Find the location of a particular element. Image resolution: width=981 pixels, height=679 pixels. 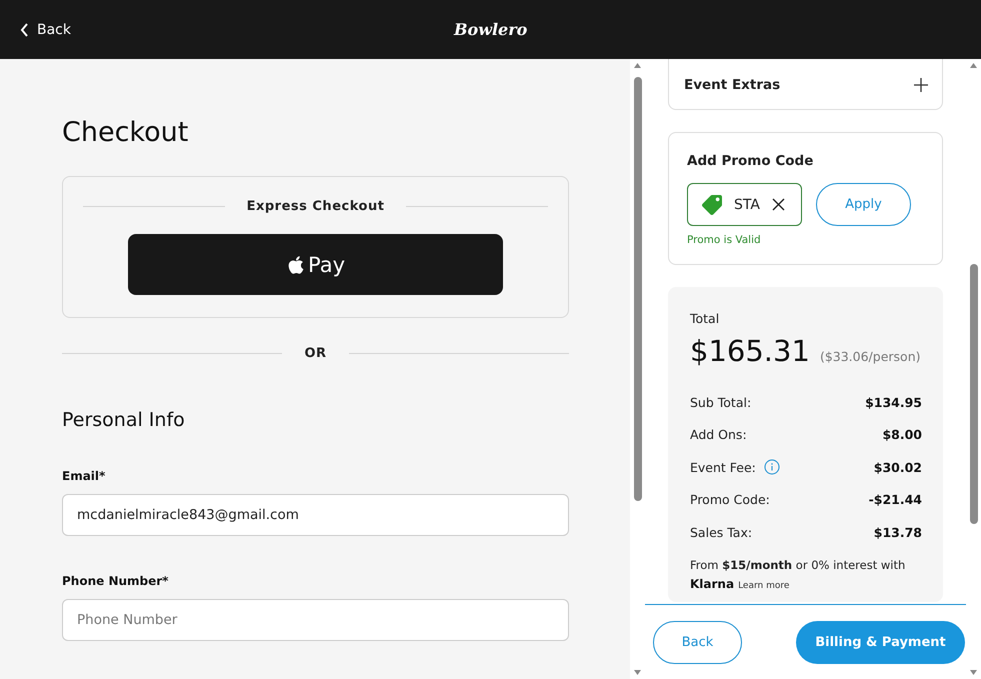

field-label: Email* is located at coordinates (84, 476).